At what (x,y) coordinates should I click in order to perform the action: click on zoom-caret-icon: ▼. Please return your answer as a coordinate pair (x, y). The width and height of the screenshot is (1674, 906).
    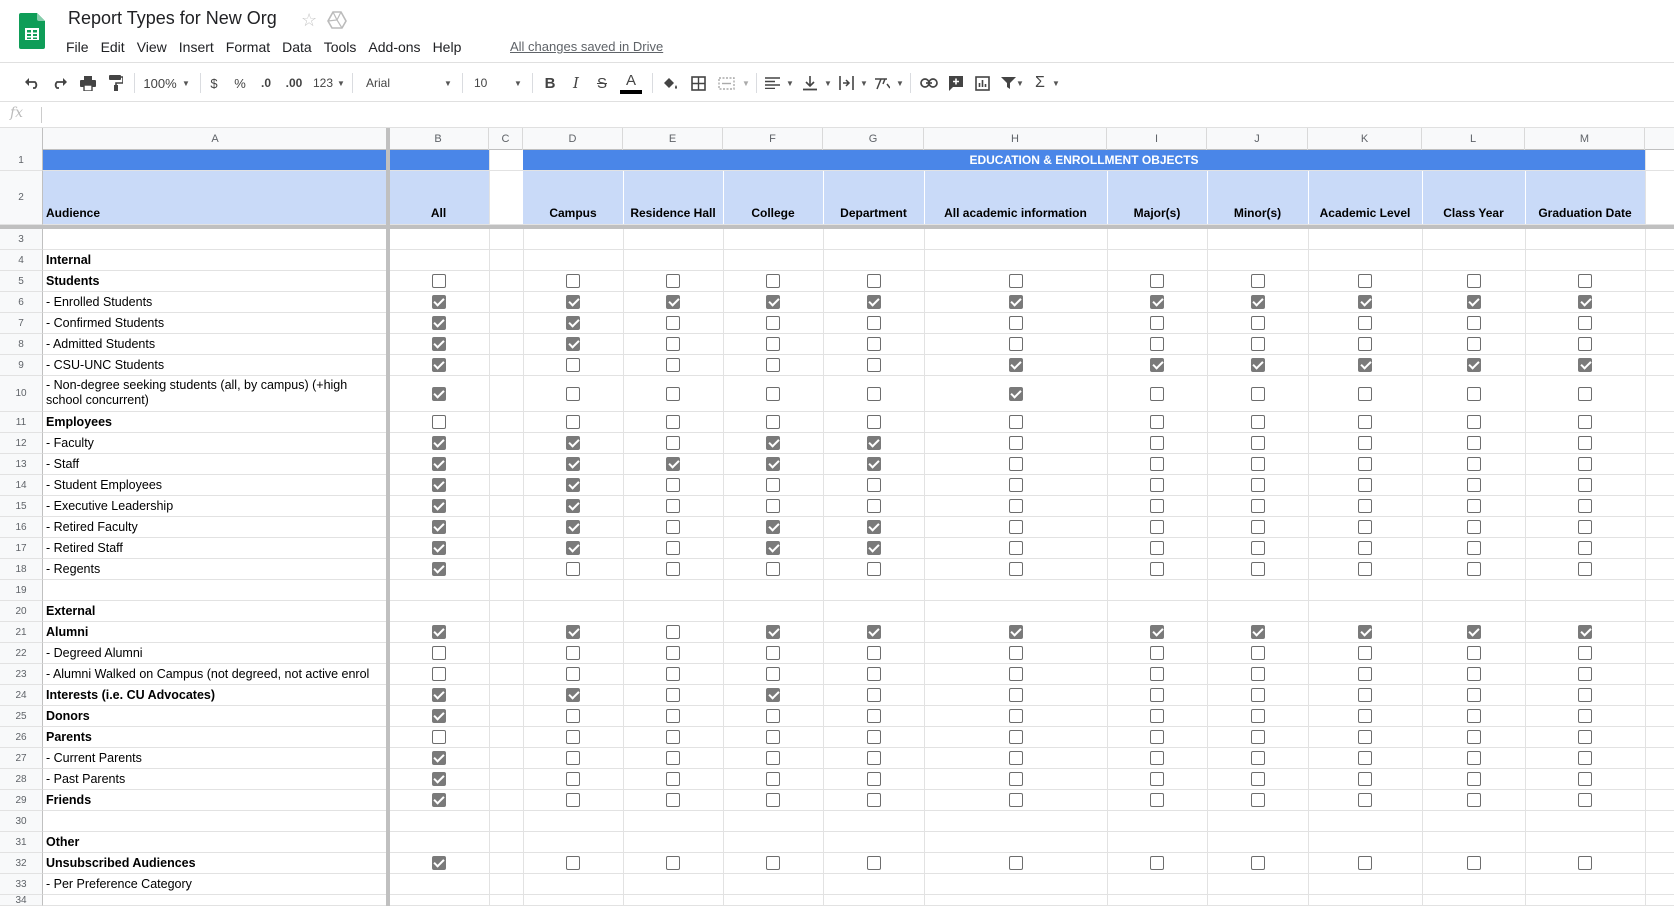
    Looking at the image, I should click on (186, 83).